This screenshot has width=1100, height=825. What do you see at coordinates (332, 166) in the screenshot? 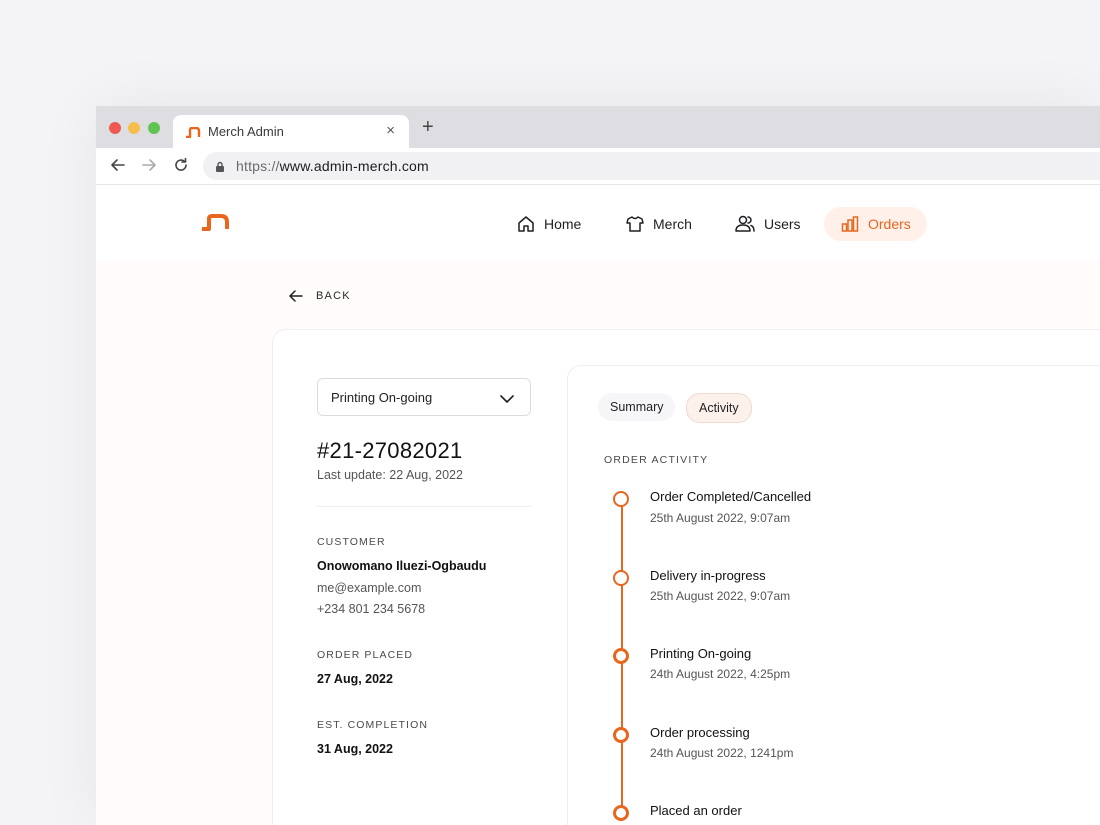
I see `url-text: https://www.admin-merch.com` at bounding box center [332, 166].